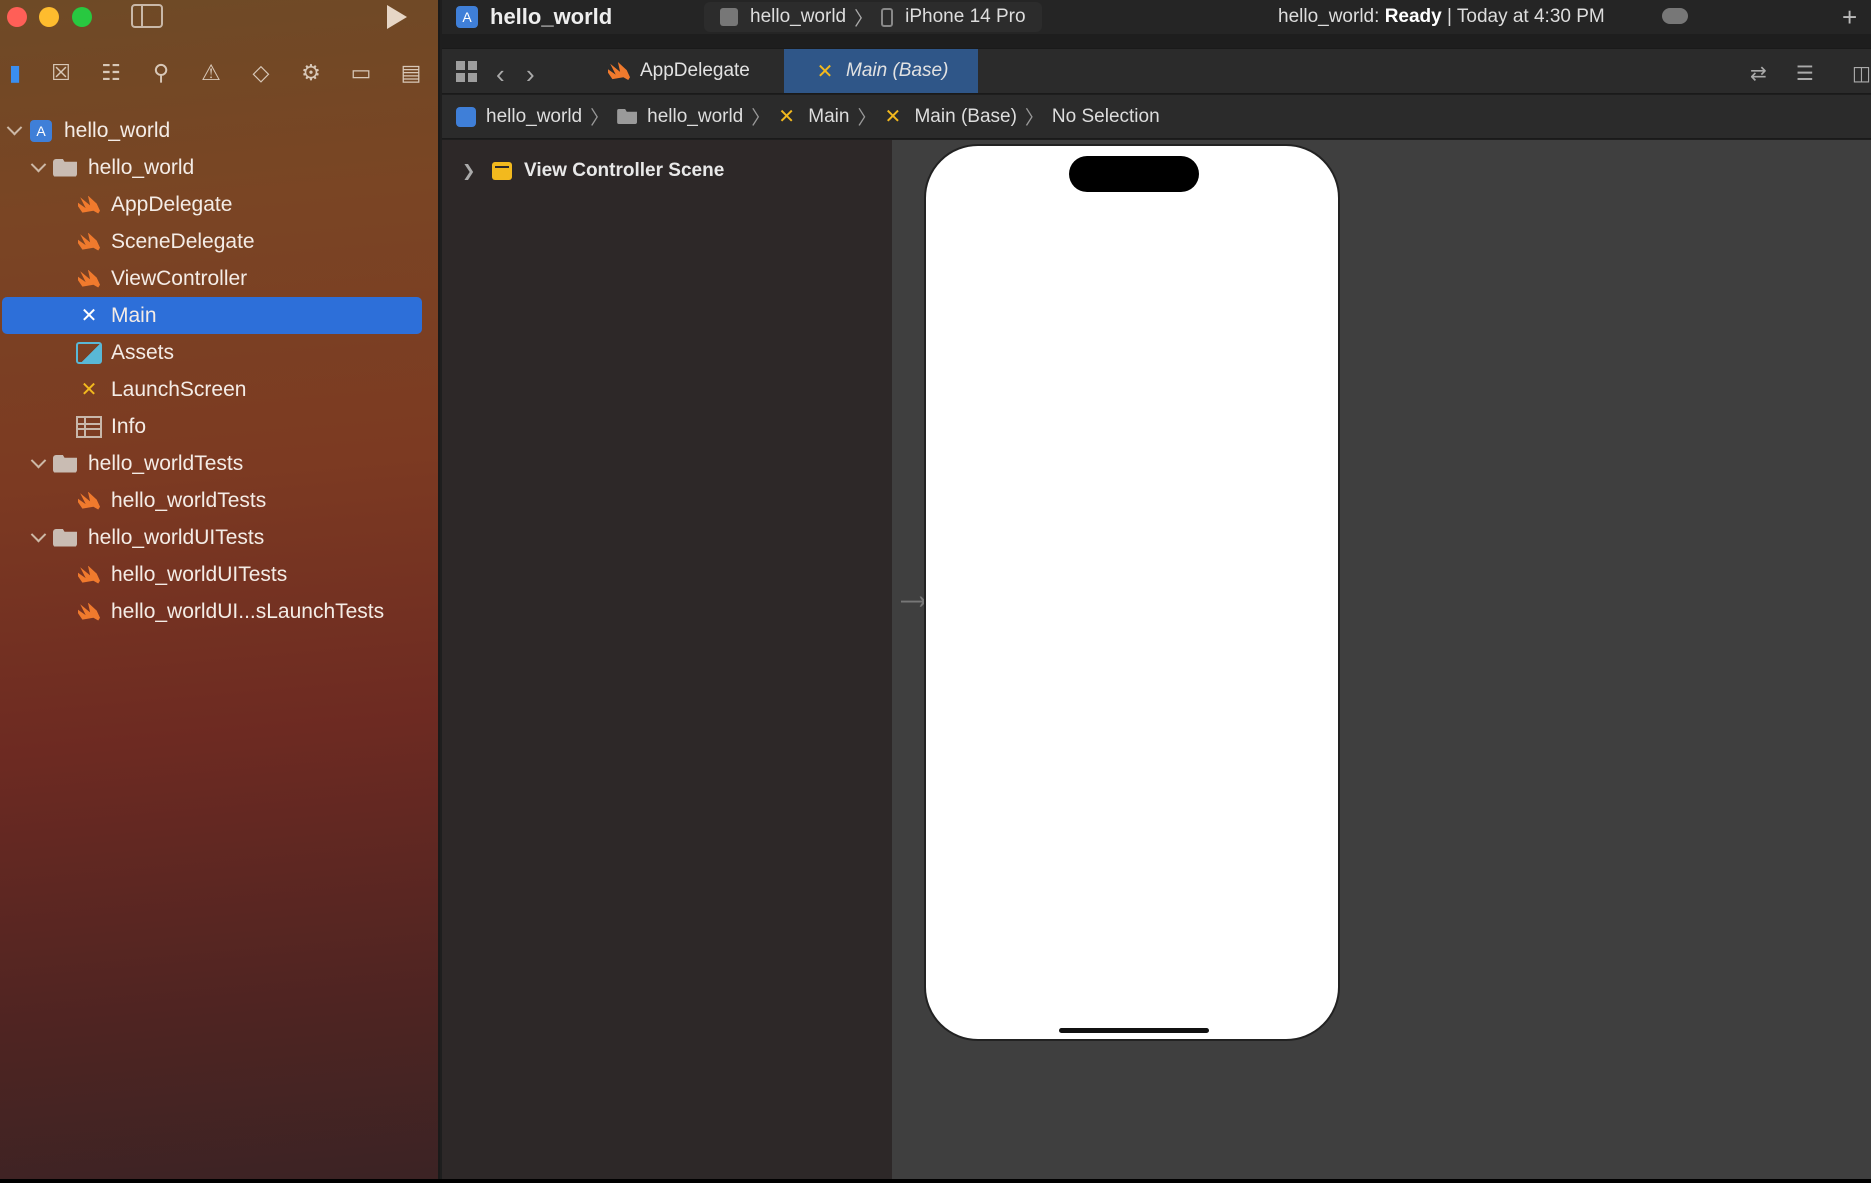  I want to click on tree-item-tests-file: hello_worldTests, so click(220, 500).